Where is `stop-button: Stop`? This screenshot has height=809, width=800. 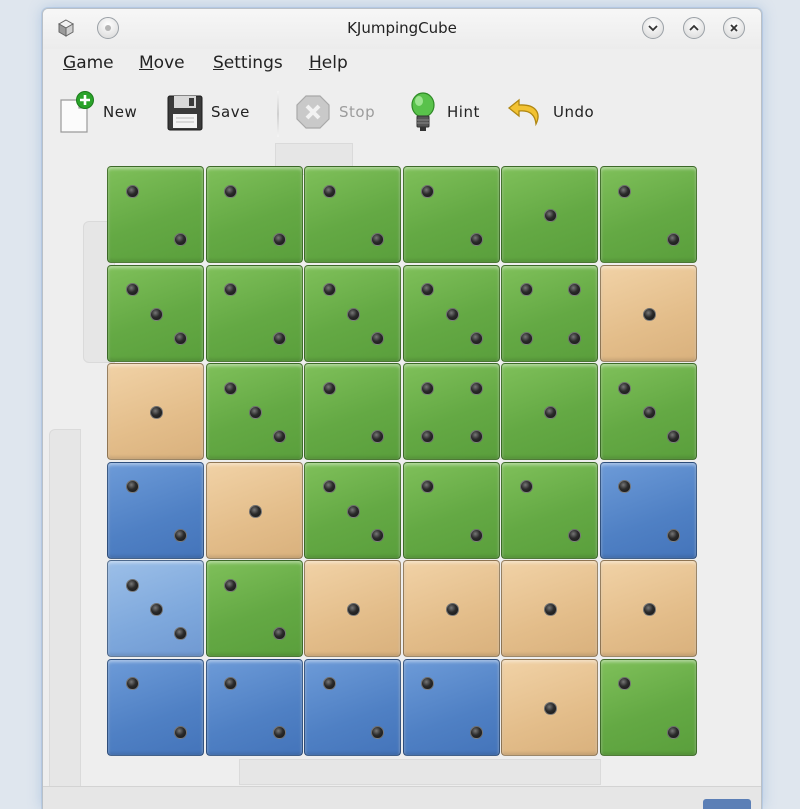 stop-button: Stop is located at coordinates (334, 112).